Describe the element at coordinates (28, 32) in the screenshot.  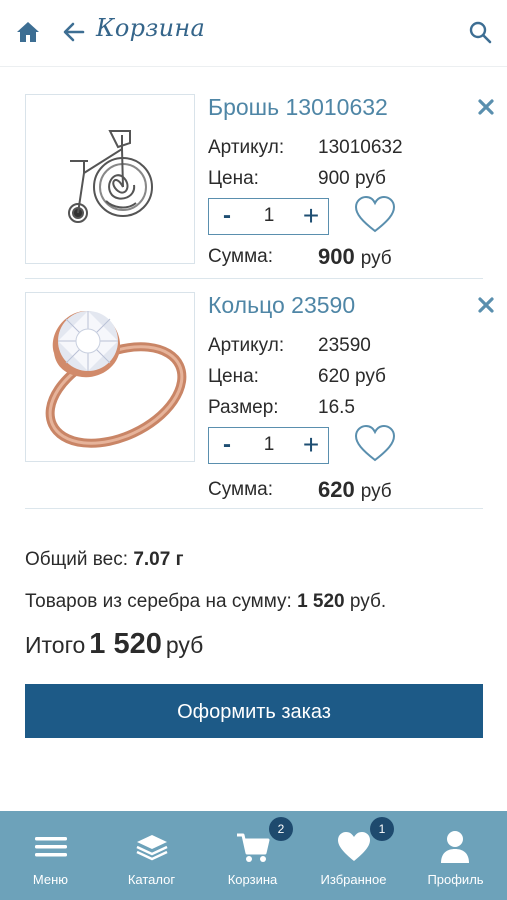
I see `home-icon` at that location.